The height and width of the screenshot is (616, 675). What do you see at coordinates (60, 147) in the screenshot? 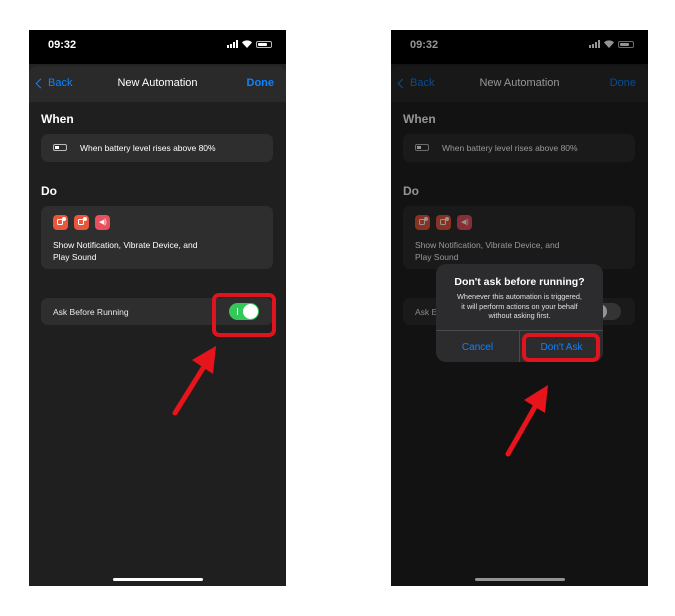
I see `battery-icon` at bounding box center [60, 147].